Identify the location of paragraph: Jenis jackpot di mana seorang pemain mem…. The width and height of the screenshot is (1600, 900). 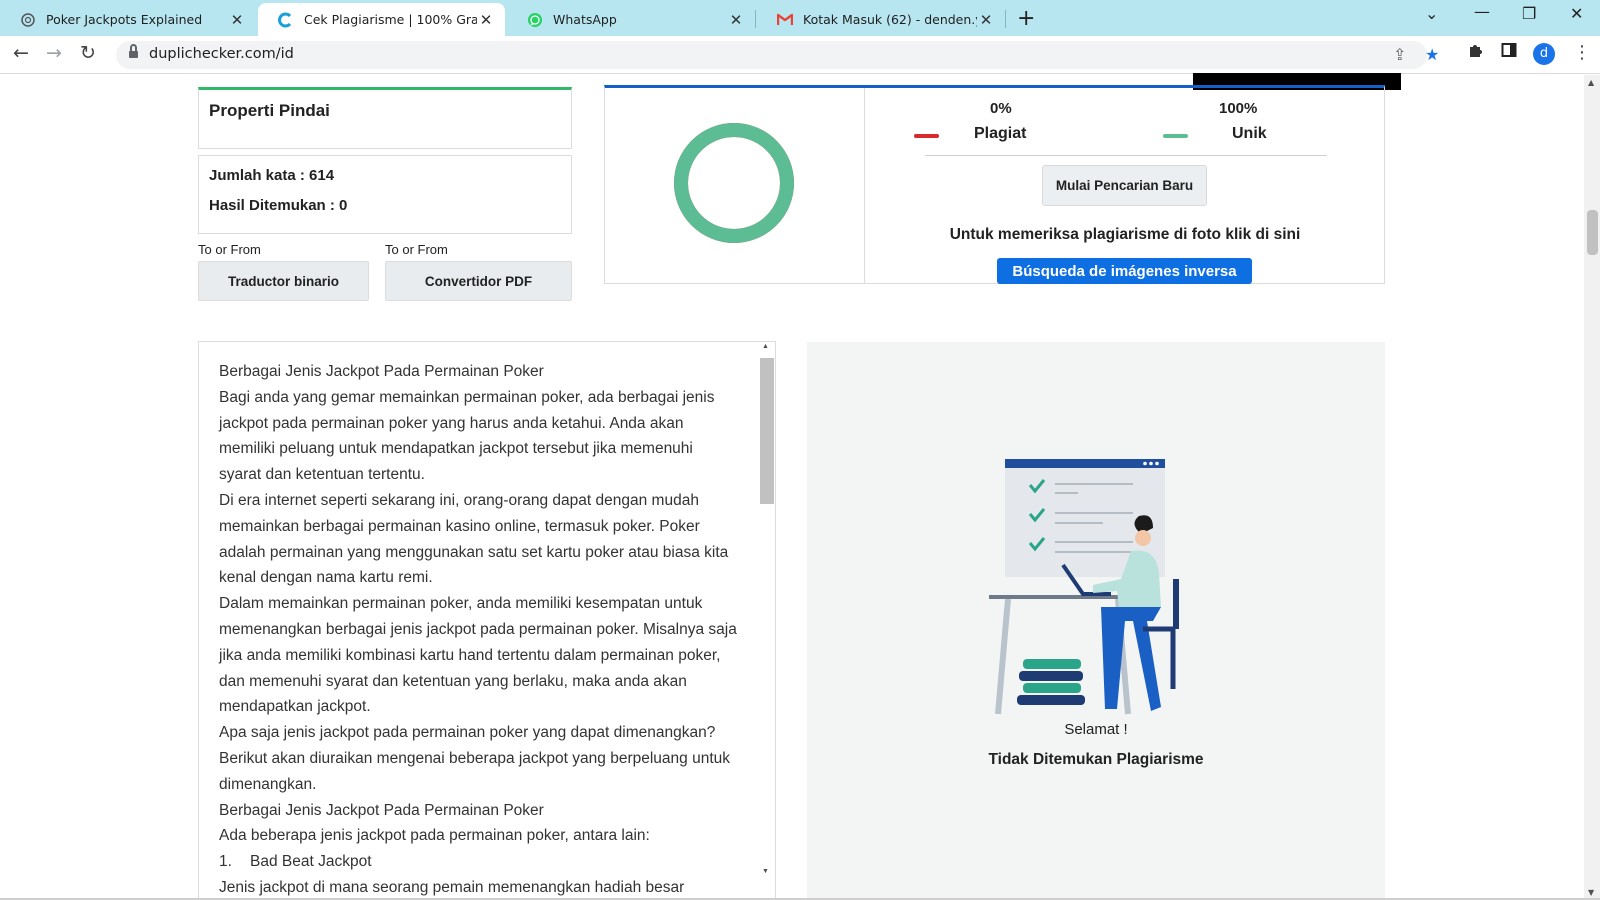
(452, 887).